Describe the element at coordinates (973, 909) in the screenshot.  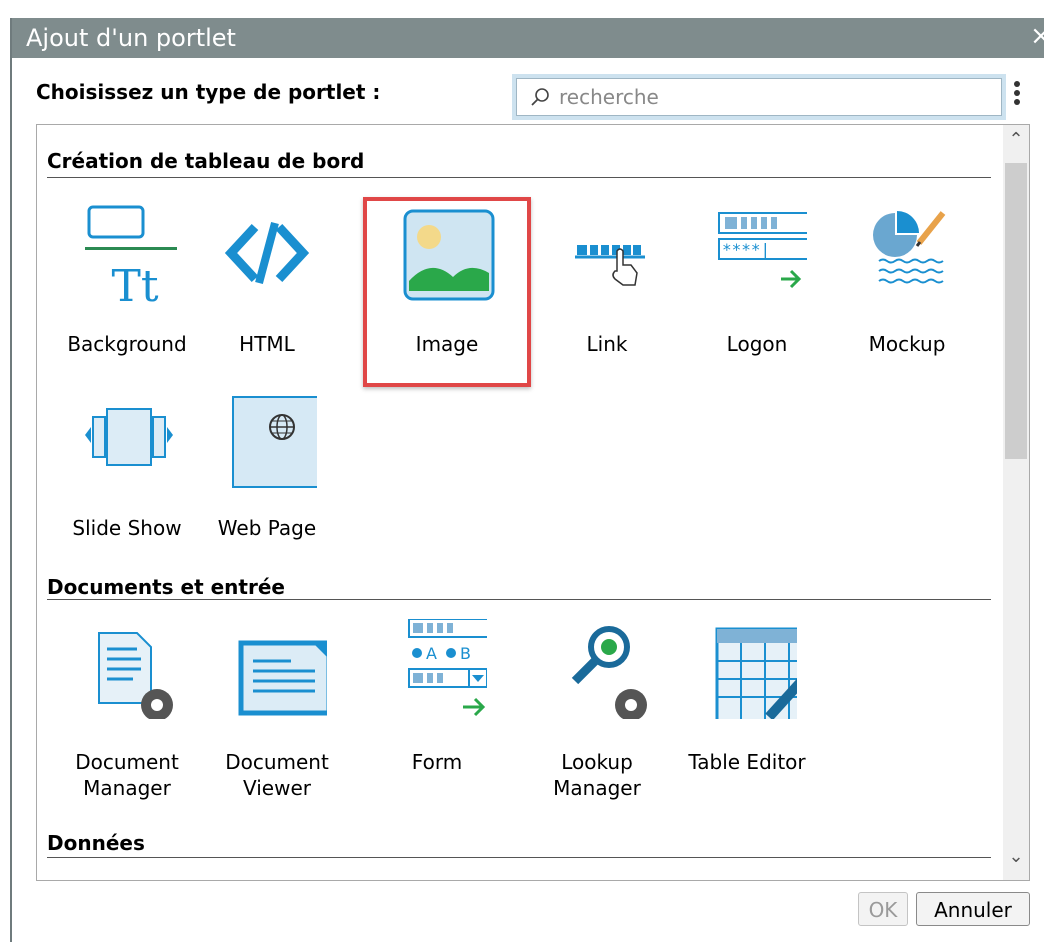
I see `cancel-button: Annuler` at that location.